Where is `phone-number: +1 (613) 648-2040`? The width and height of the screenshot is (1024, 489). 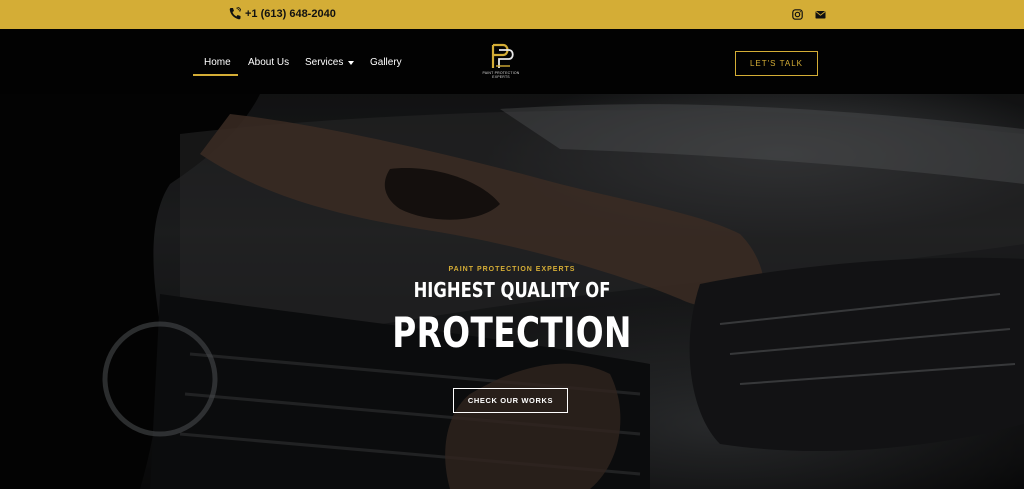 phone-number: +1 (613) 648-2040 is located at coordinates (290, 13).